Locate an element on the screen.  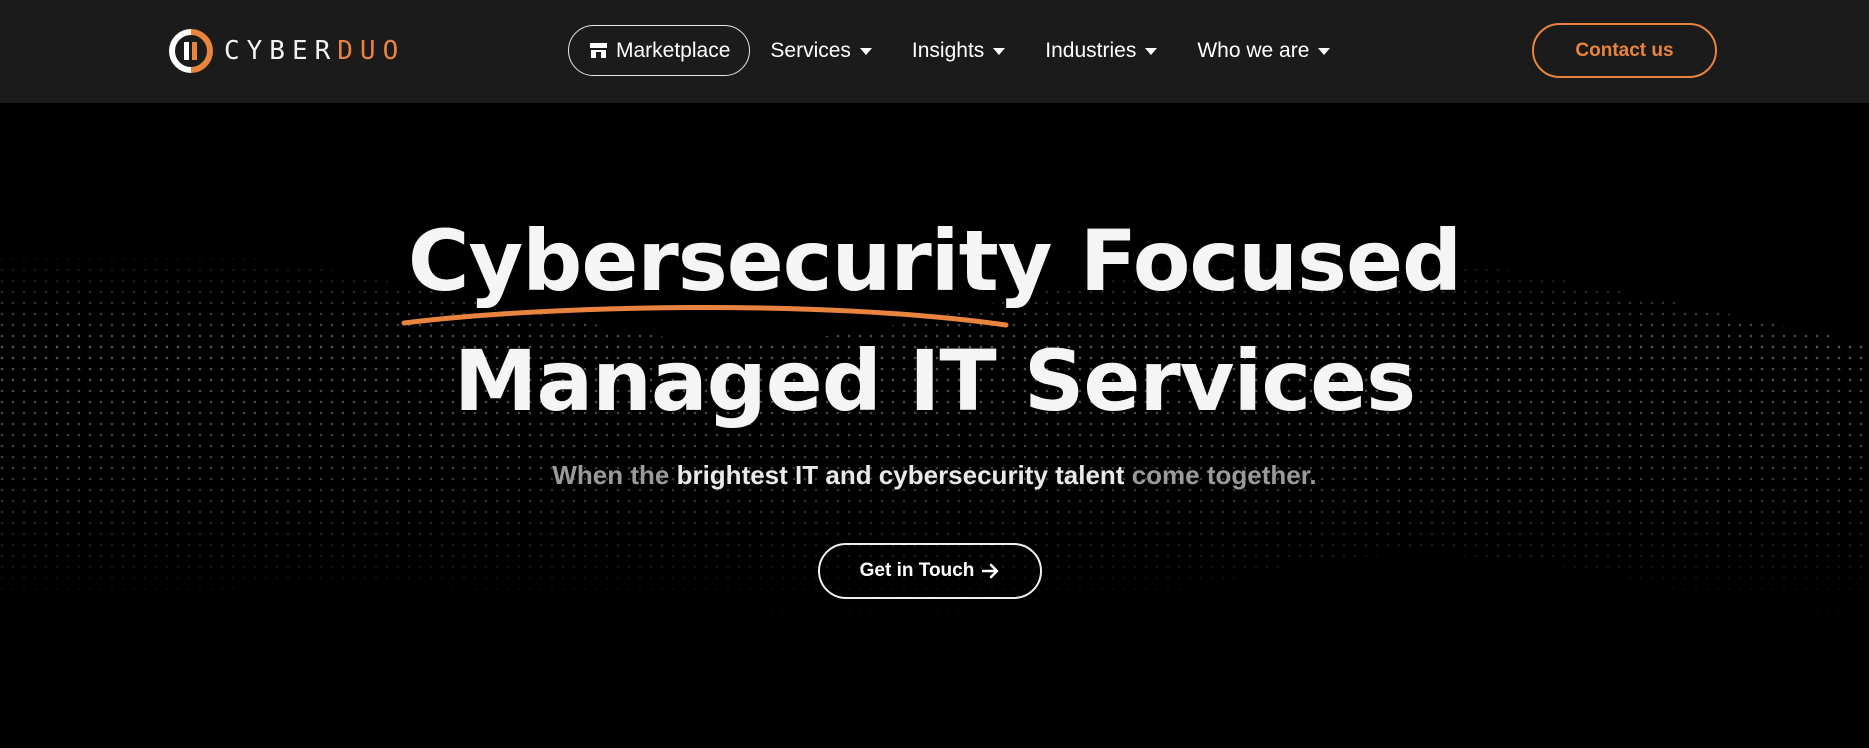
marketplace-label: Marketplace is located at coordinates (673, 50).